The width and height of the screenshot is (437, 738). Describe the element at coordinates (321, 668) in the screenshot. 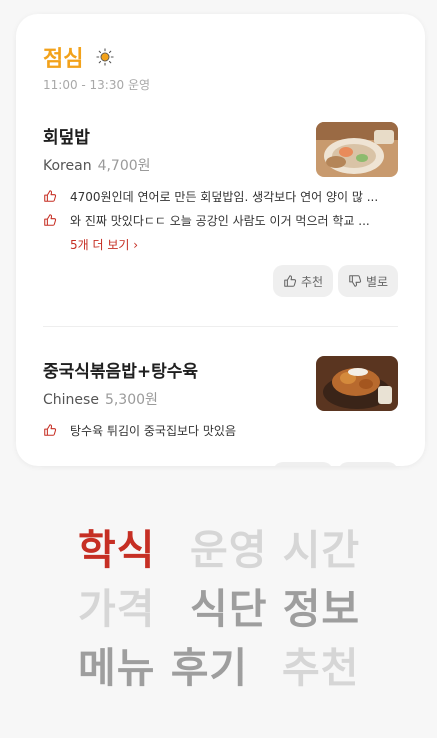

I see `tag-recommend: 추천` at that location.